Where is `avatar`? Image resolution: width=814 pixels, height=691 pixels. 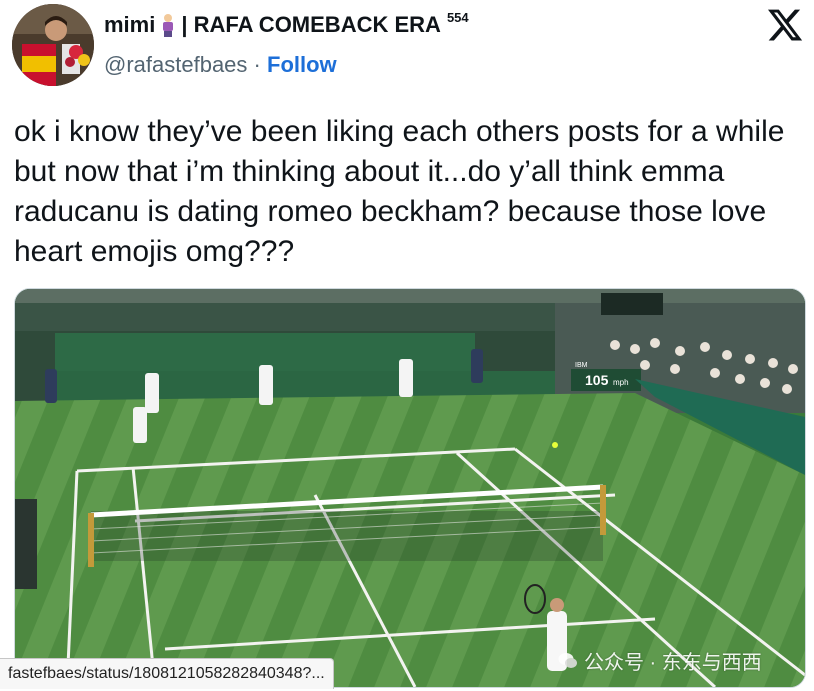 avatar is located at coordinates (53, 45).